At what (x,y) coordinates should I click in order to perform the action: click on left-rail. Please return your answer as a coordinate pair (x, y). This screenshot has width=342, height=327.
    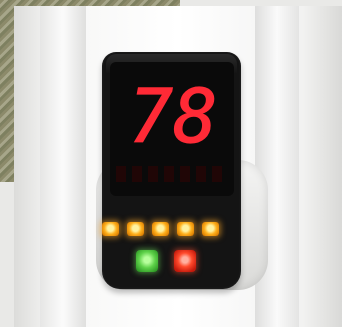
    Looking at the image, I should click on (63, 166).